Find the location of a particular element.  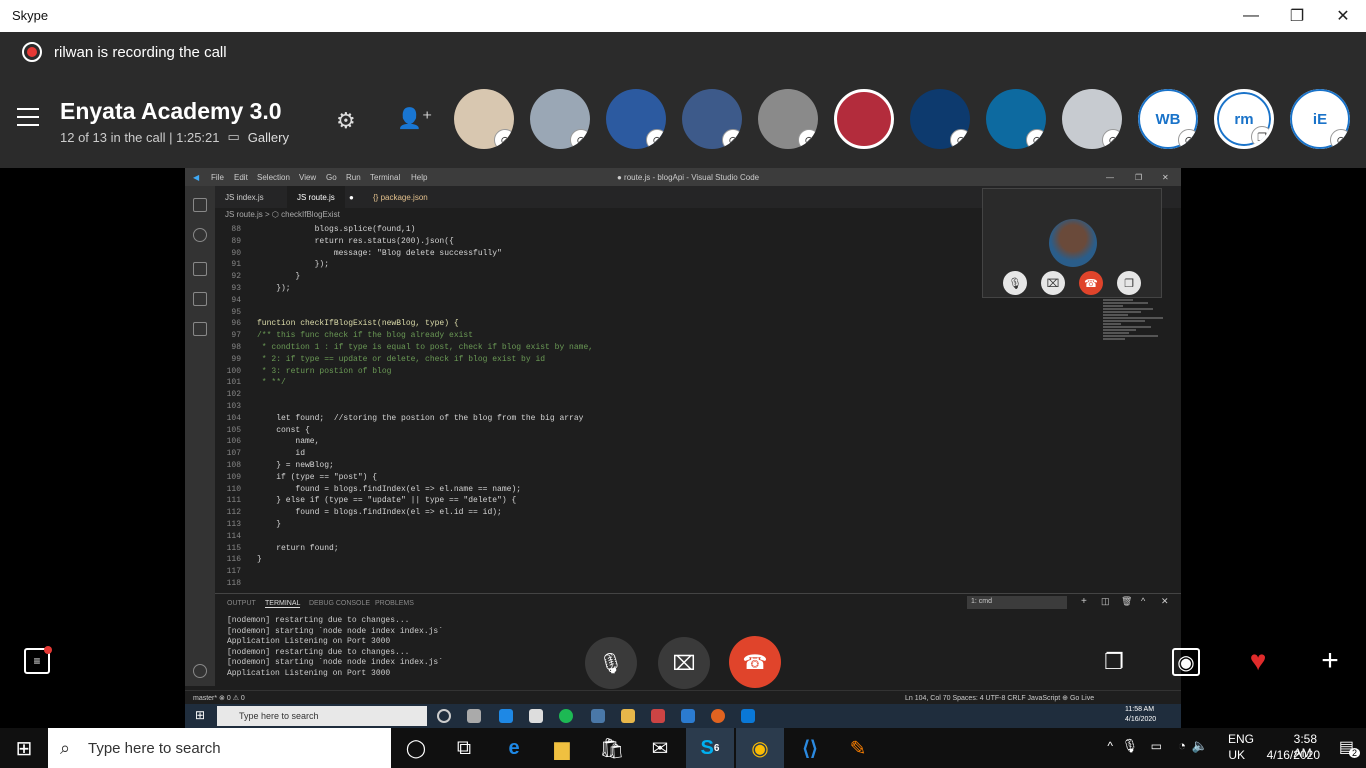

breadcrumb: JS route.js > ⬡ checkIfBlogExist is located at coordinates (282, 214).